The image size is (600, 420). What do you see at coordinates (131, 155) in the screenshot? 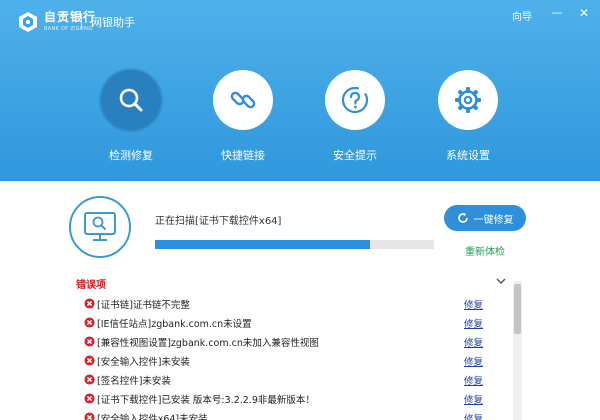
I see `nav-label: 检测修复` at bounding box center [131, 155].